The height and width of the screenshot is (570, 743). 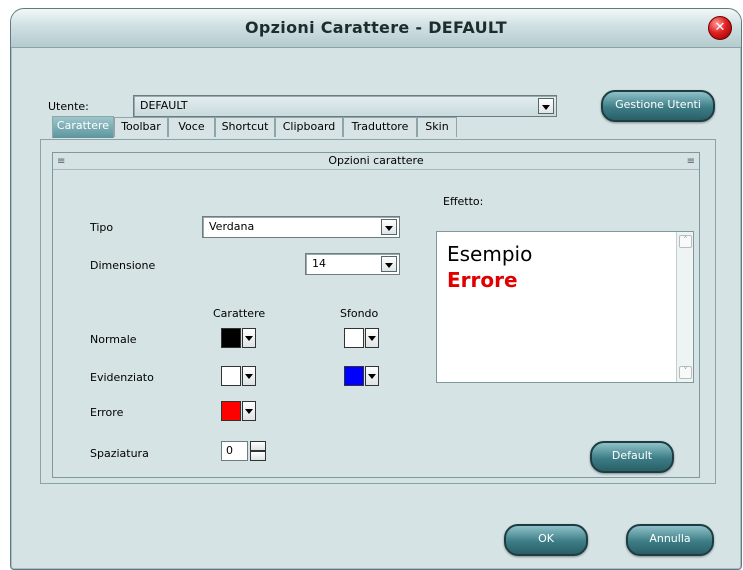 I want to click on error-label: Errore, so click(x=107, y=412).